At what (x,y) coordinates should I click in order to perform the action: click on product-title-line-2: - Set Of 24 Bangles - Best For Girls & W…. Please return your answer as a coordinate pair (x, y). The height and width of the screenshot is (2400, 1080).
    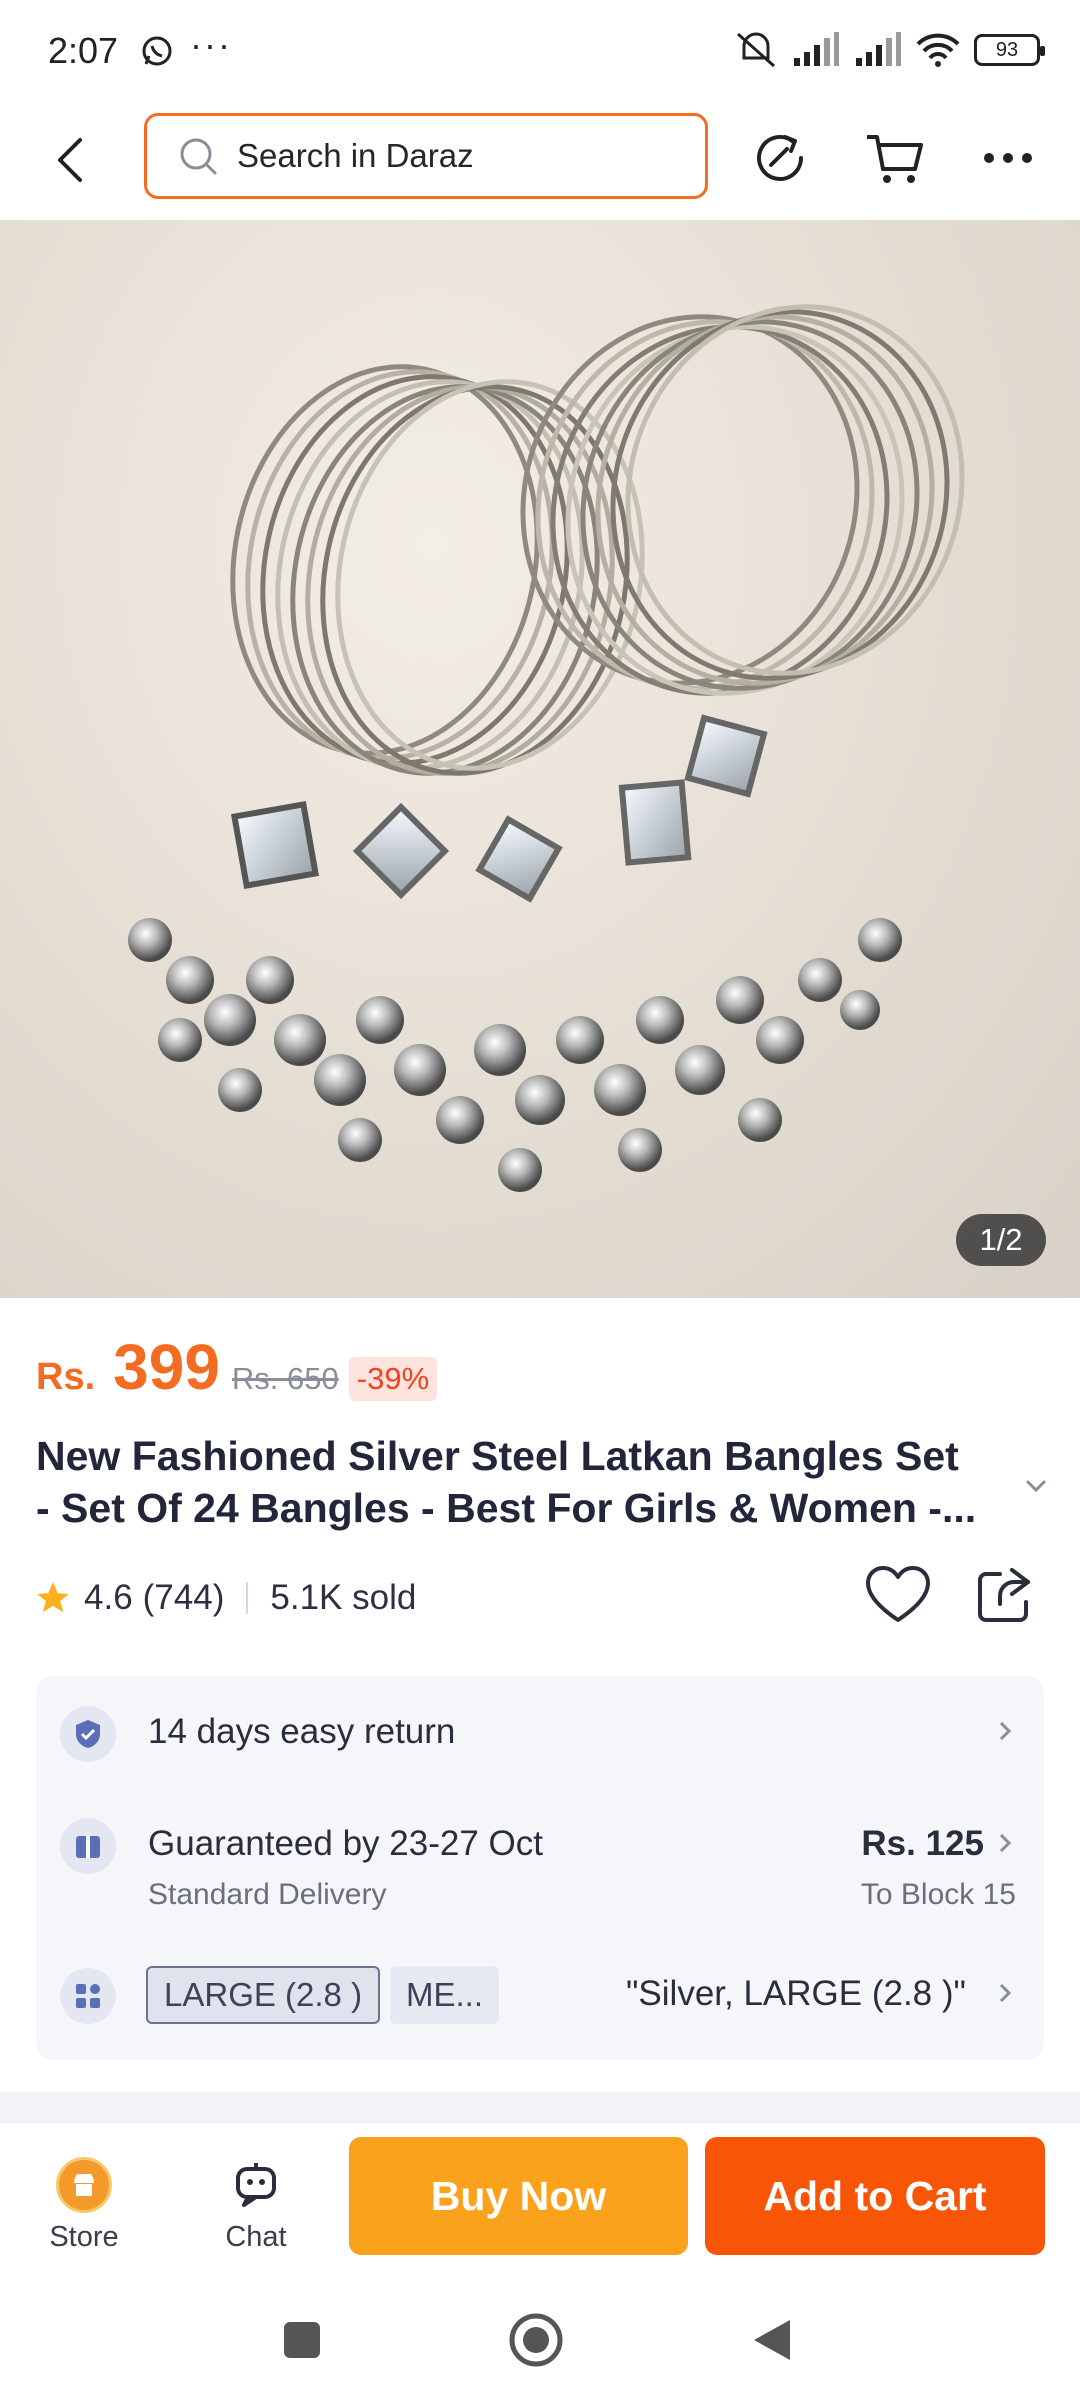
    Looking at the image, I should click on (506, 1508).